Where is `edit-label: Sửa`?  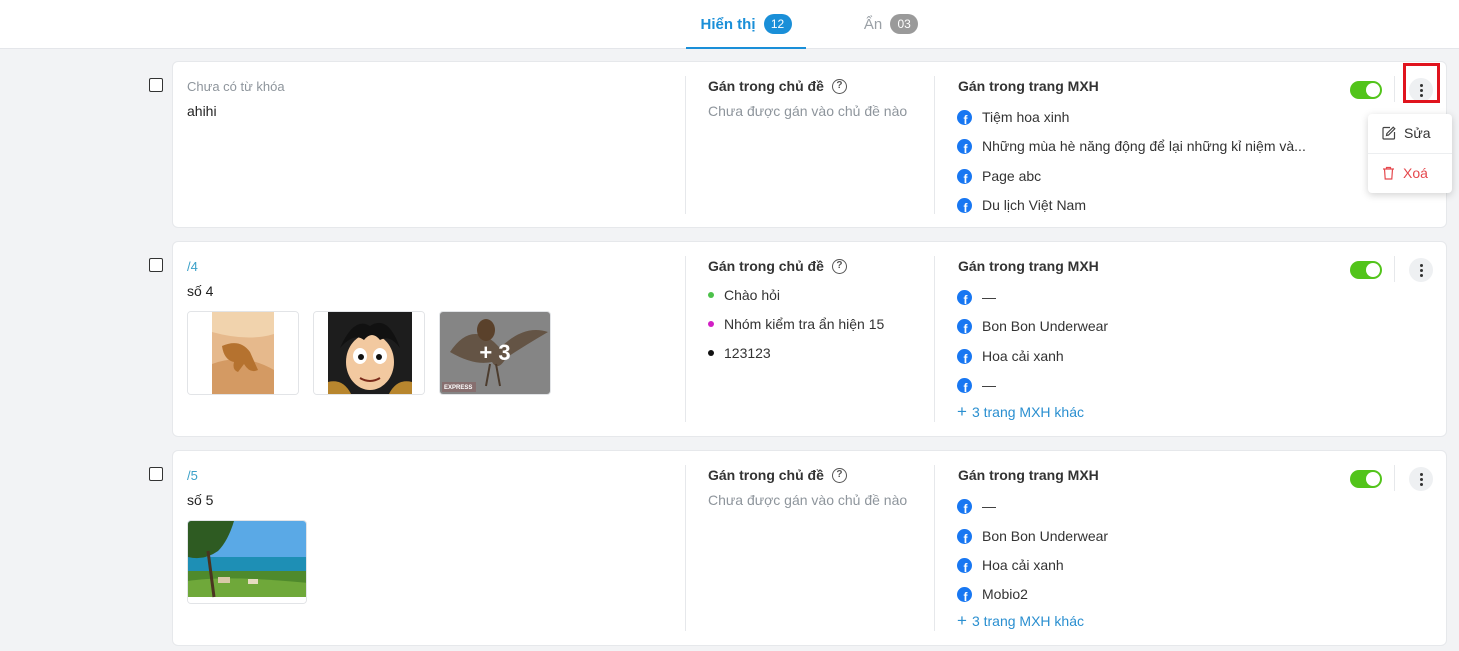 edit-label: Sửa is located at coordinates (1417, 133).